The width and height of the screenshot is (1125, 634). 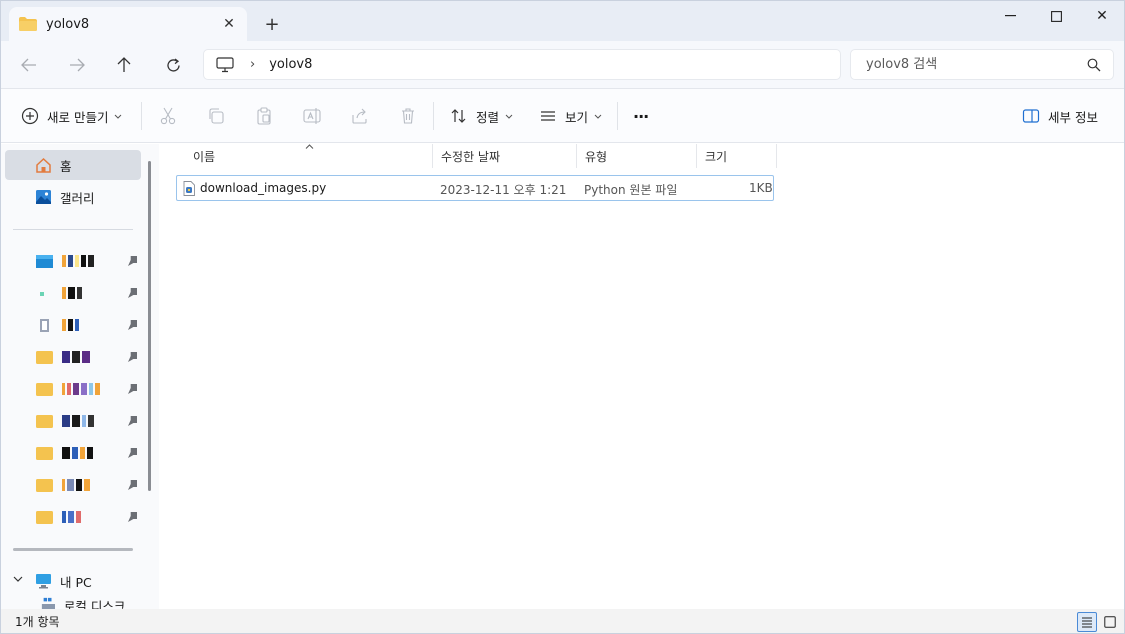 I want to click on home-icon, so click(x=43, y=165).